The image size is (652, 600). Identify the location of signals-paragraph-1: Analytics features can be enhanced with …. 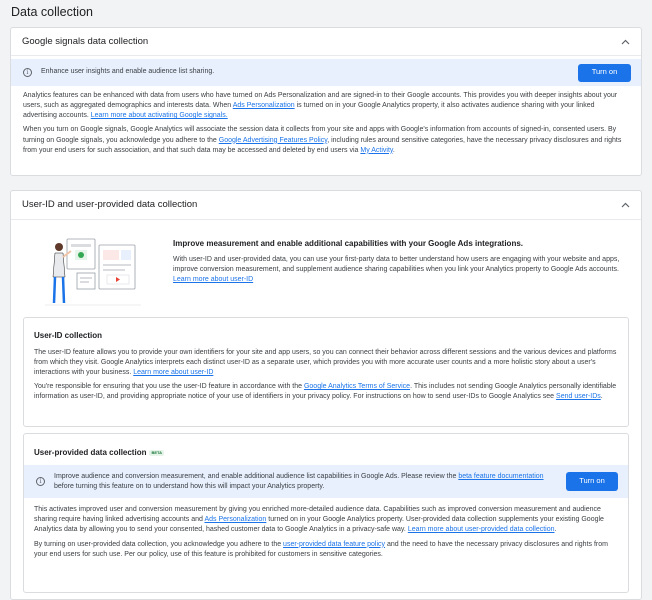
(326, 106).